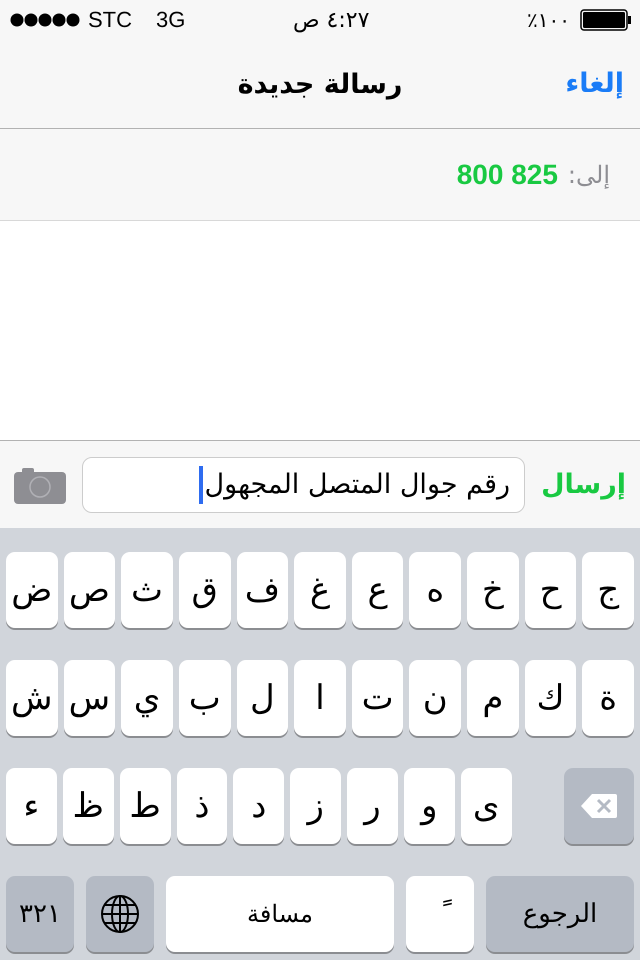 The image size is (640, 960). Describe the element at coordinates (548, 20) in the screenshot. I see `battery-percentage: ١٠٠٪` at that location.